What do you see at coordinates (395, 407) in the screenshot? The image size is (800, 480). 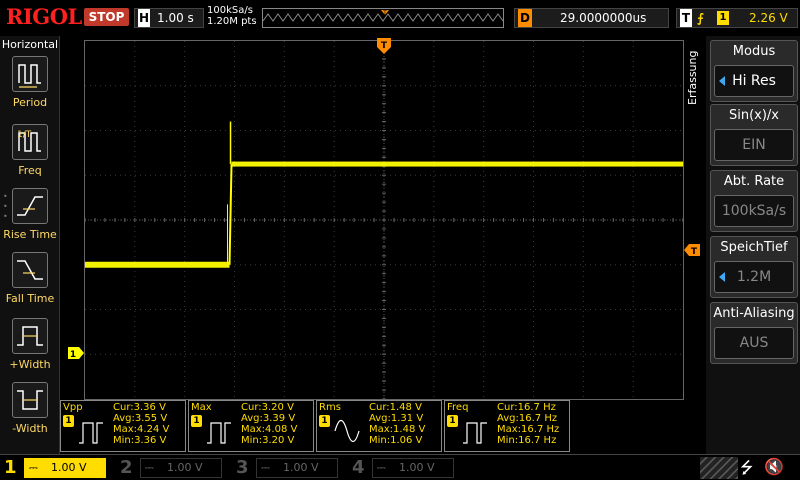 I see `measurement-cur: Cur:1.48 V` at bounding box center [395, 407].